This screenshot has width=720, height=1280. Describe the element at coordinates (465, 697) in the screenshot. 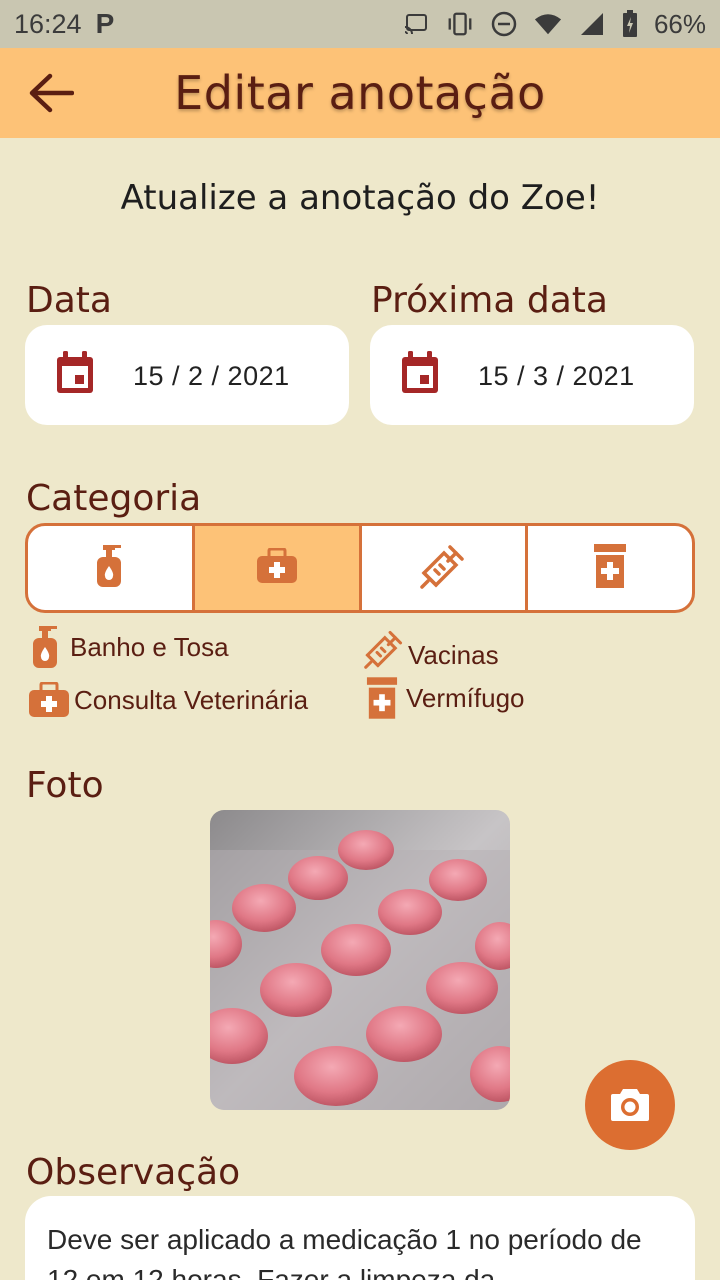

I see `legend-vermifugo-label: Vermífugo` at that location.